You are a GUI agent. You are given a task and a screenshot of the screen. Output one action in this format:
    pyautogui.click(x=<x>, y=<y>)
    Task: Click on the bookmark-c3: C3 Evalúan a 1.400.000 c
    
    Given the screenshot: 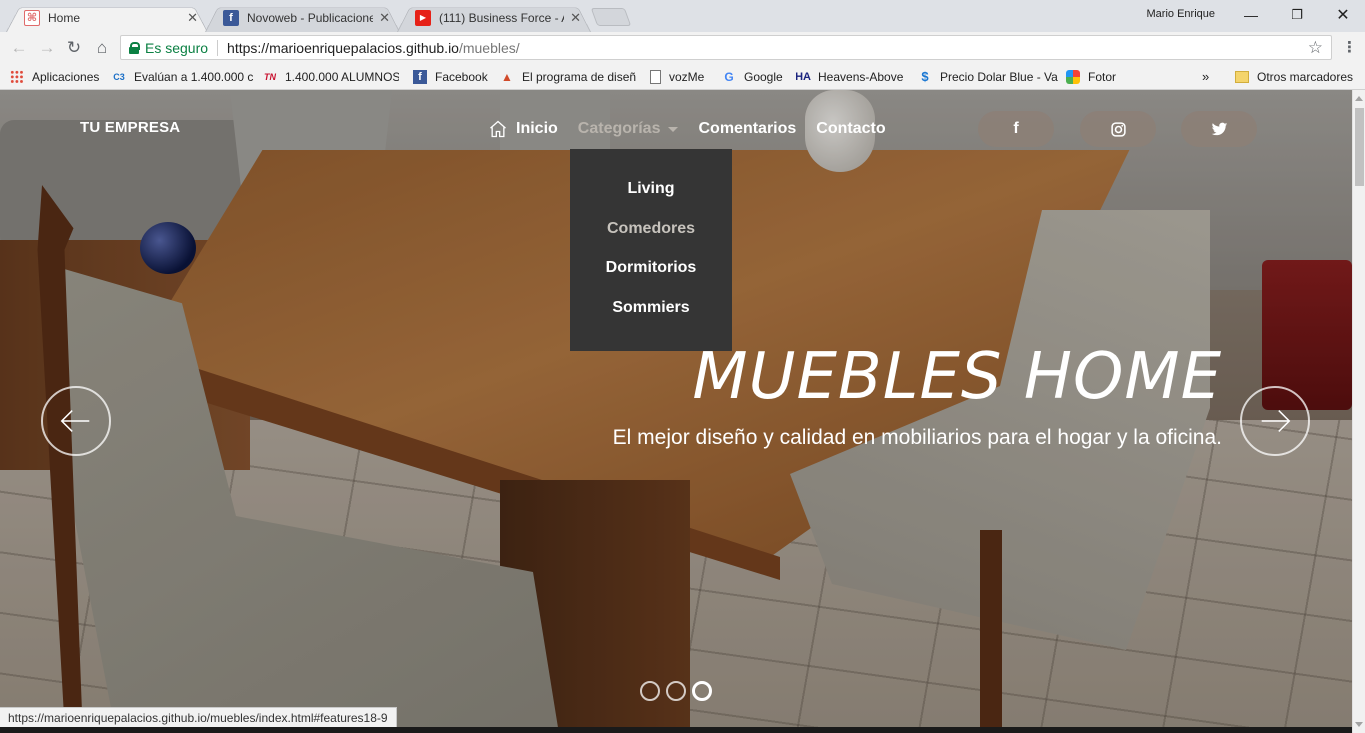 What is the action you would take?
    pyautogui.click(x=183, y=76)
    